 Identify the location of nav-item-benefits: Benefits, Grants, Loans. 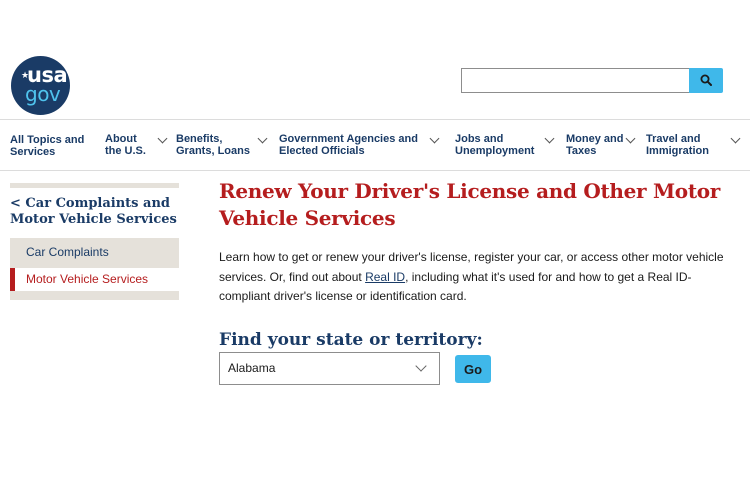
(222, 145).